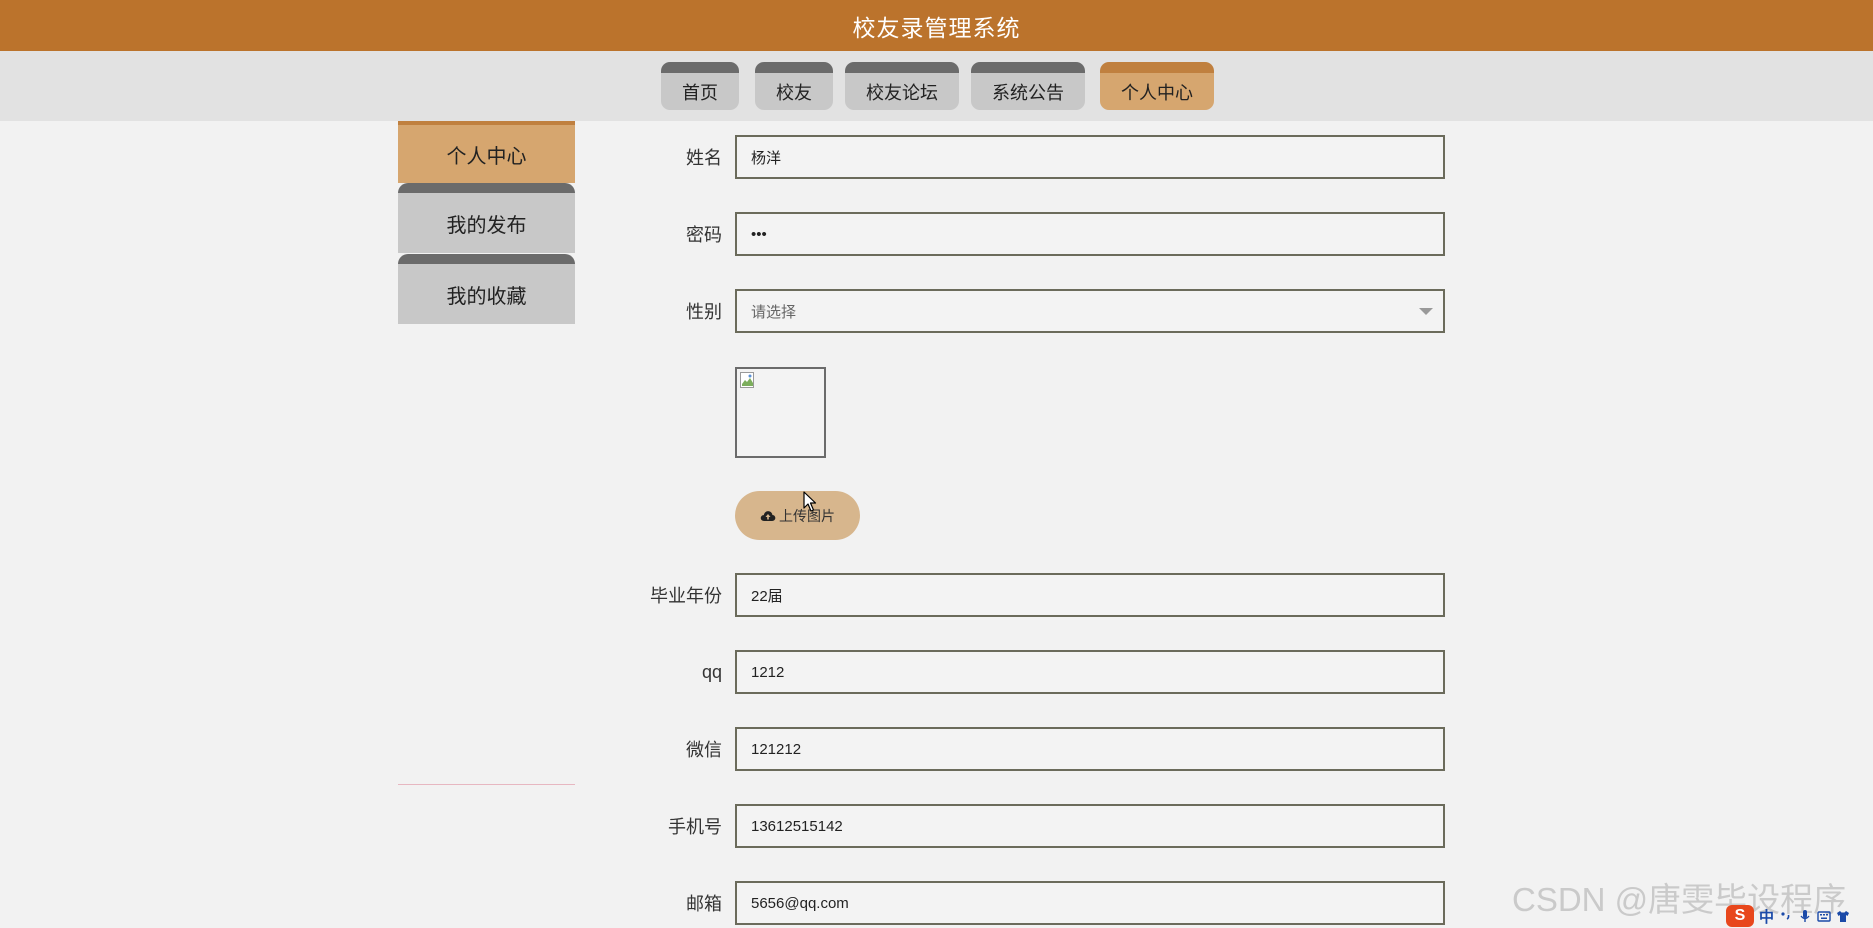 Image resolution: width=1873 pixels, height=928 pixels. Describe the element at coordinates (1843, 916) in the screenshot. I see `shirt-skin-icon` at that location.